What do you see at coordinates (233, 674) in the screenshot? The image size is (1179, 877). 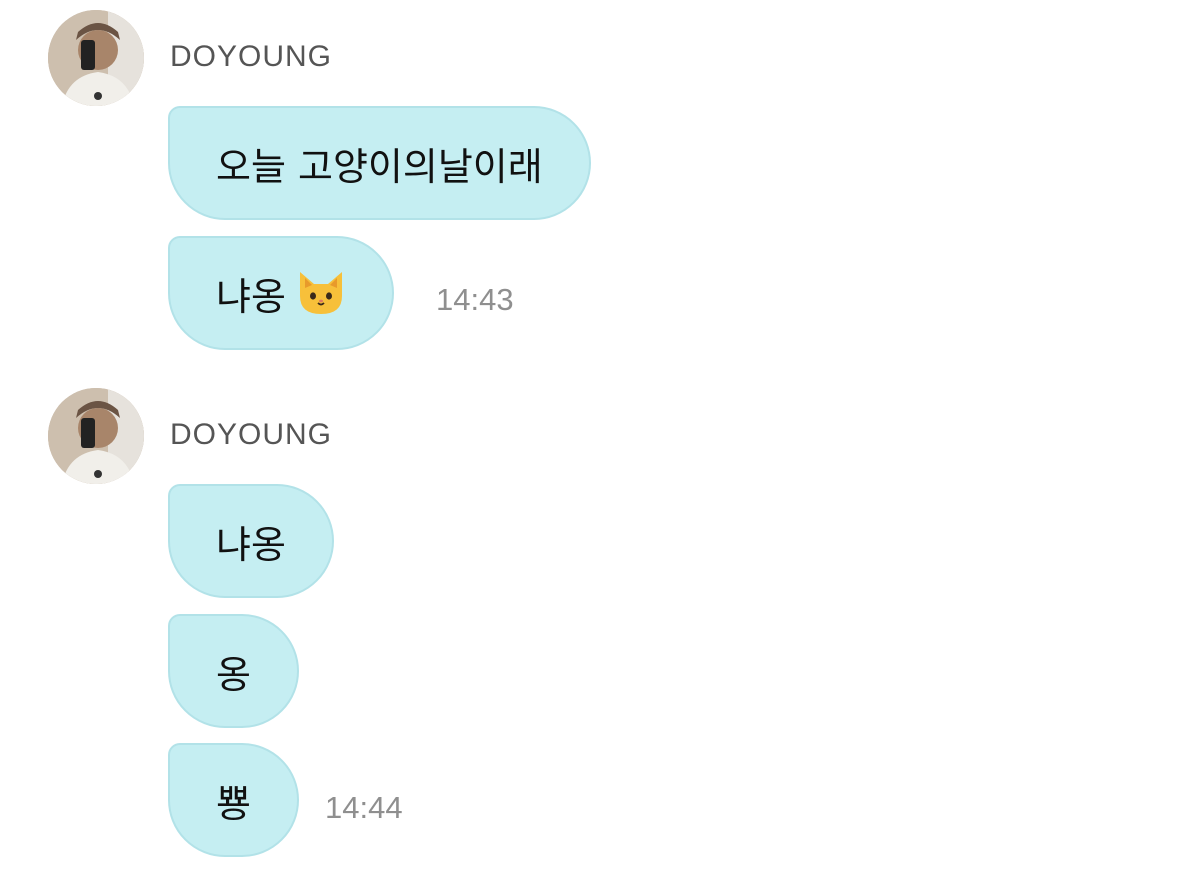 I see `message-text: 옹` at bounding box center [233, 674].